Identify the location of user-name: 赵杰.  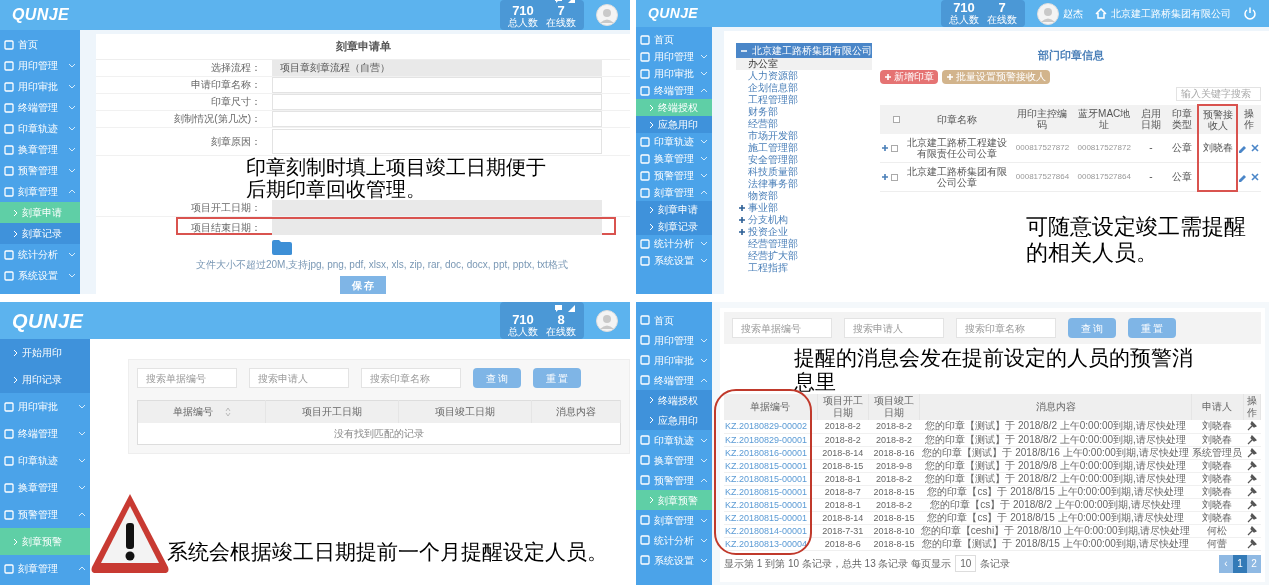
(1073, 13).